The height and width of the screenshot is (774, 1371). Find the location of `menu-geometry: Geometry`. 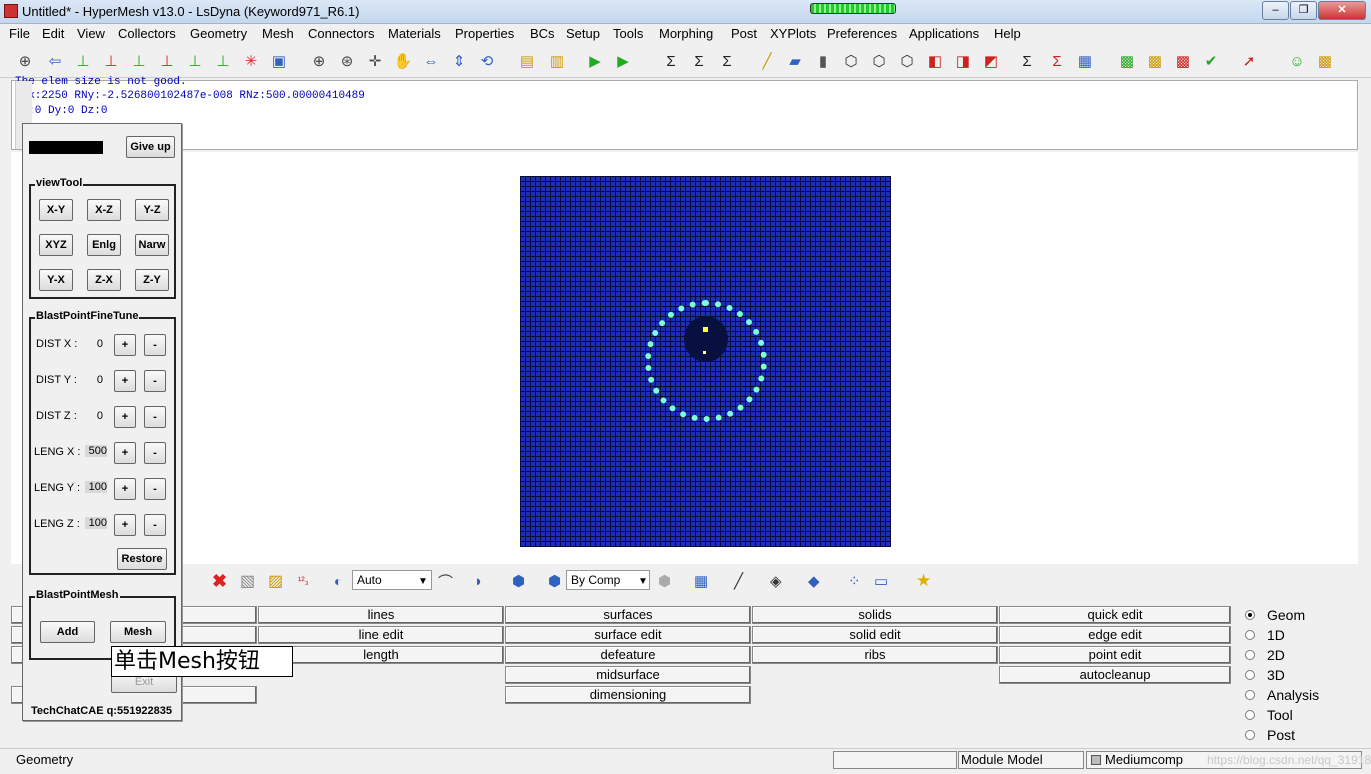

menu-geometry: Geometry is located at coordinates (218, 33).